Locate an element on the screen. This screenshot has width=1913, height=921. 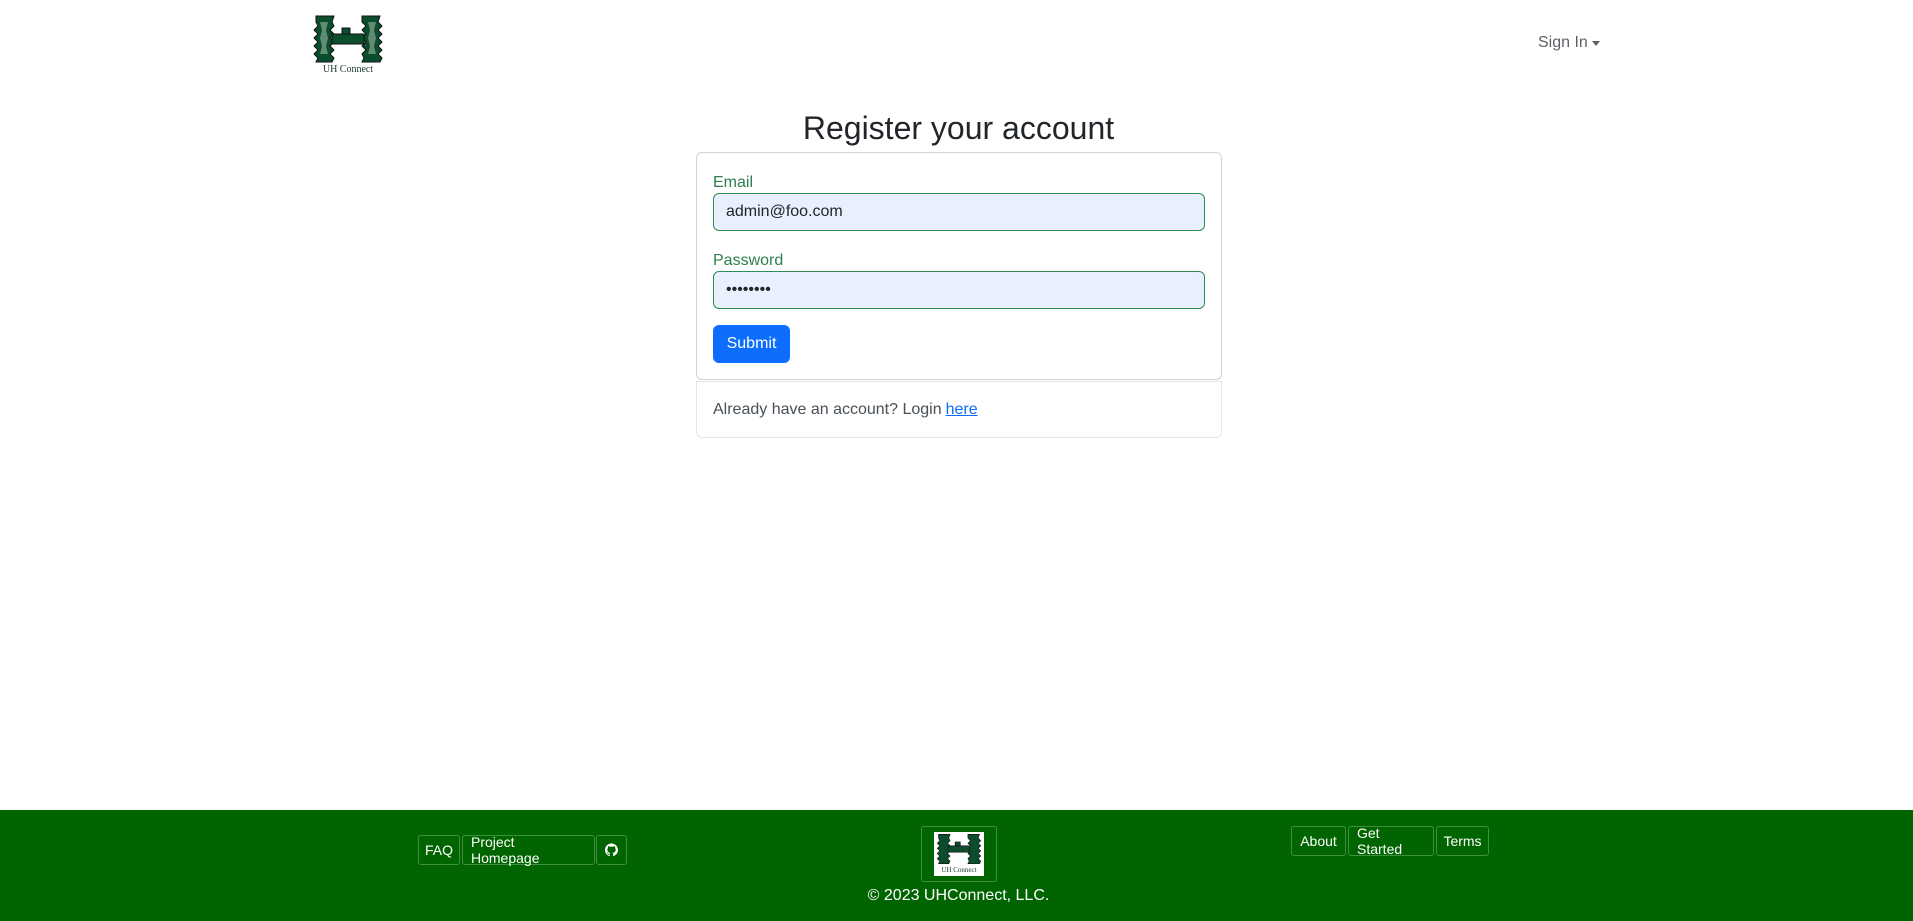
footer-logo-text: UH Connect is located at coordinates (959, 870).